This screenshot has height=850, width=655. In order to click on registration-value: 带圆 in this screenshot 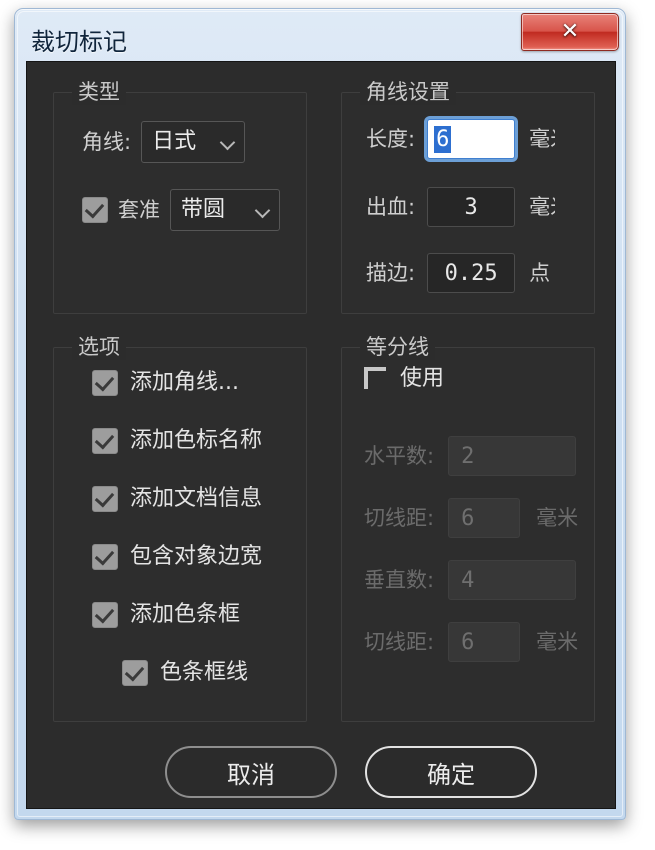, I will do `click(203, 209)`.